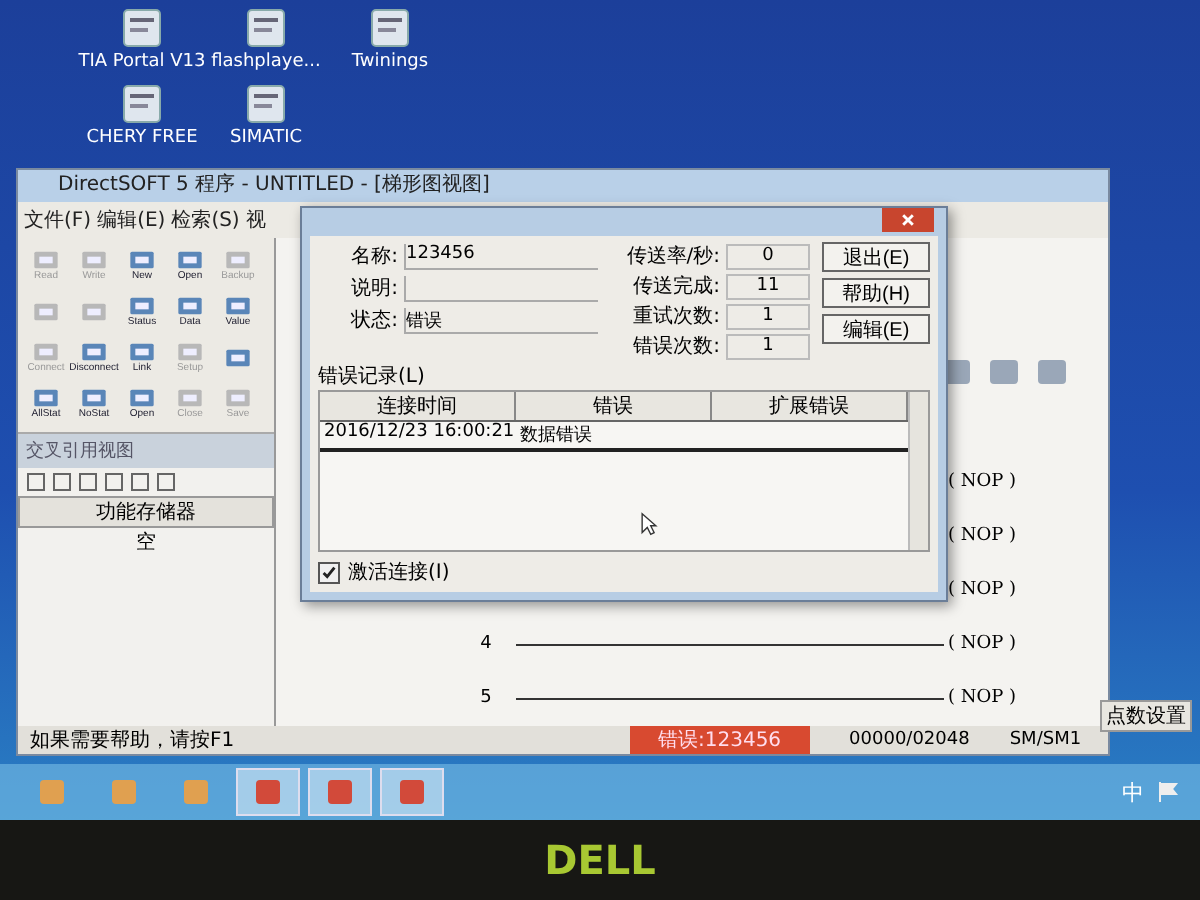 Image resolution: width=1200 pixels, height=900 pixels. What do you see at coordinates (501, 288) in the screenshot?
I see `text-field` at bounding box center [501, 288].